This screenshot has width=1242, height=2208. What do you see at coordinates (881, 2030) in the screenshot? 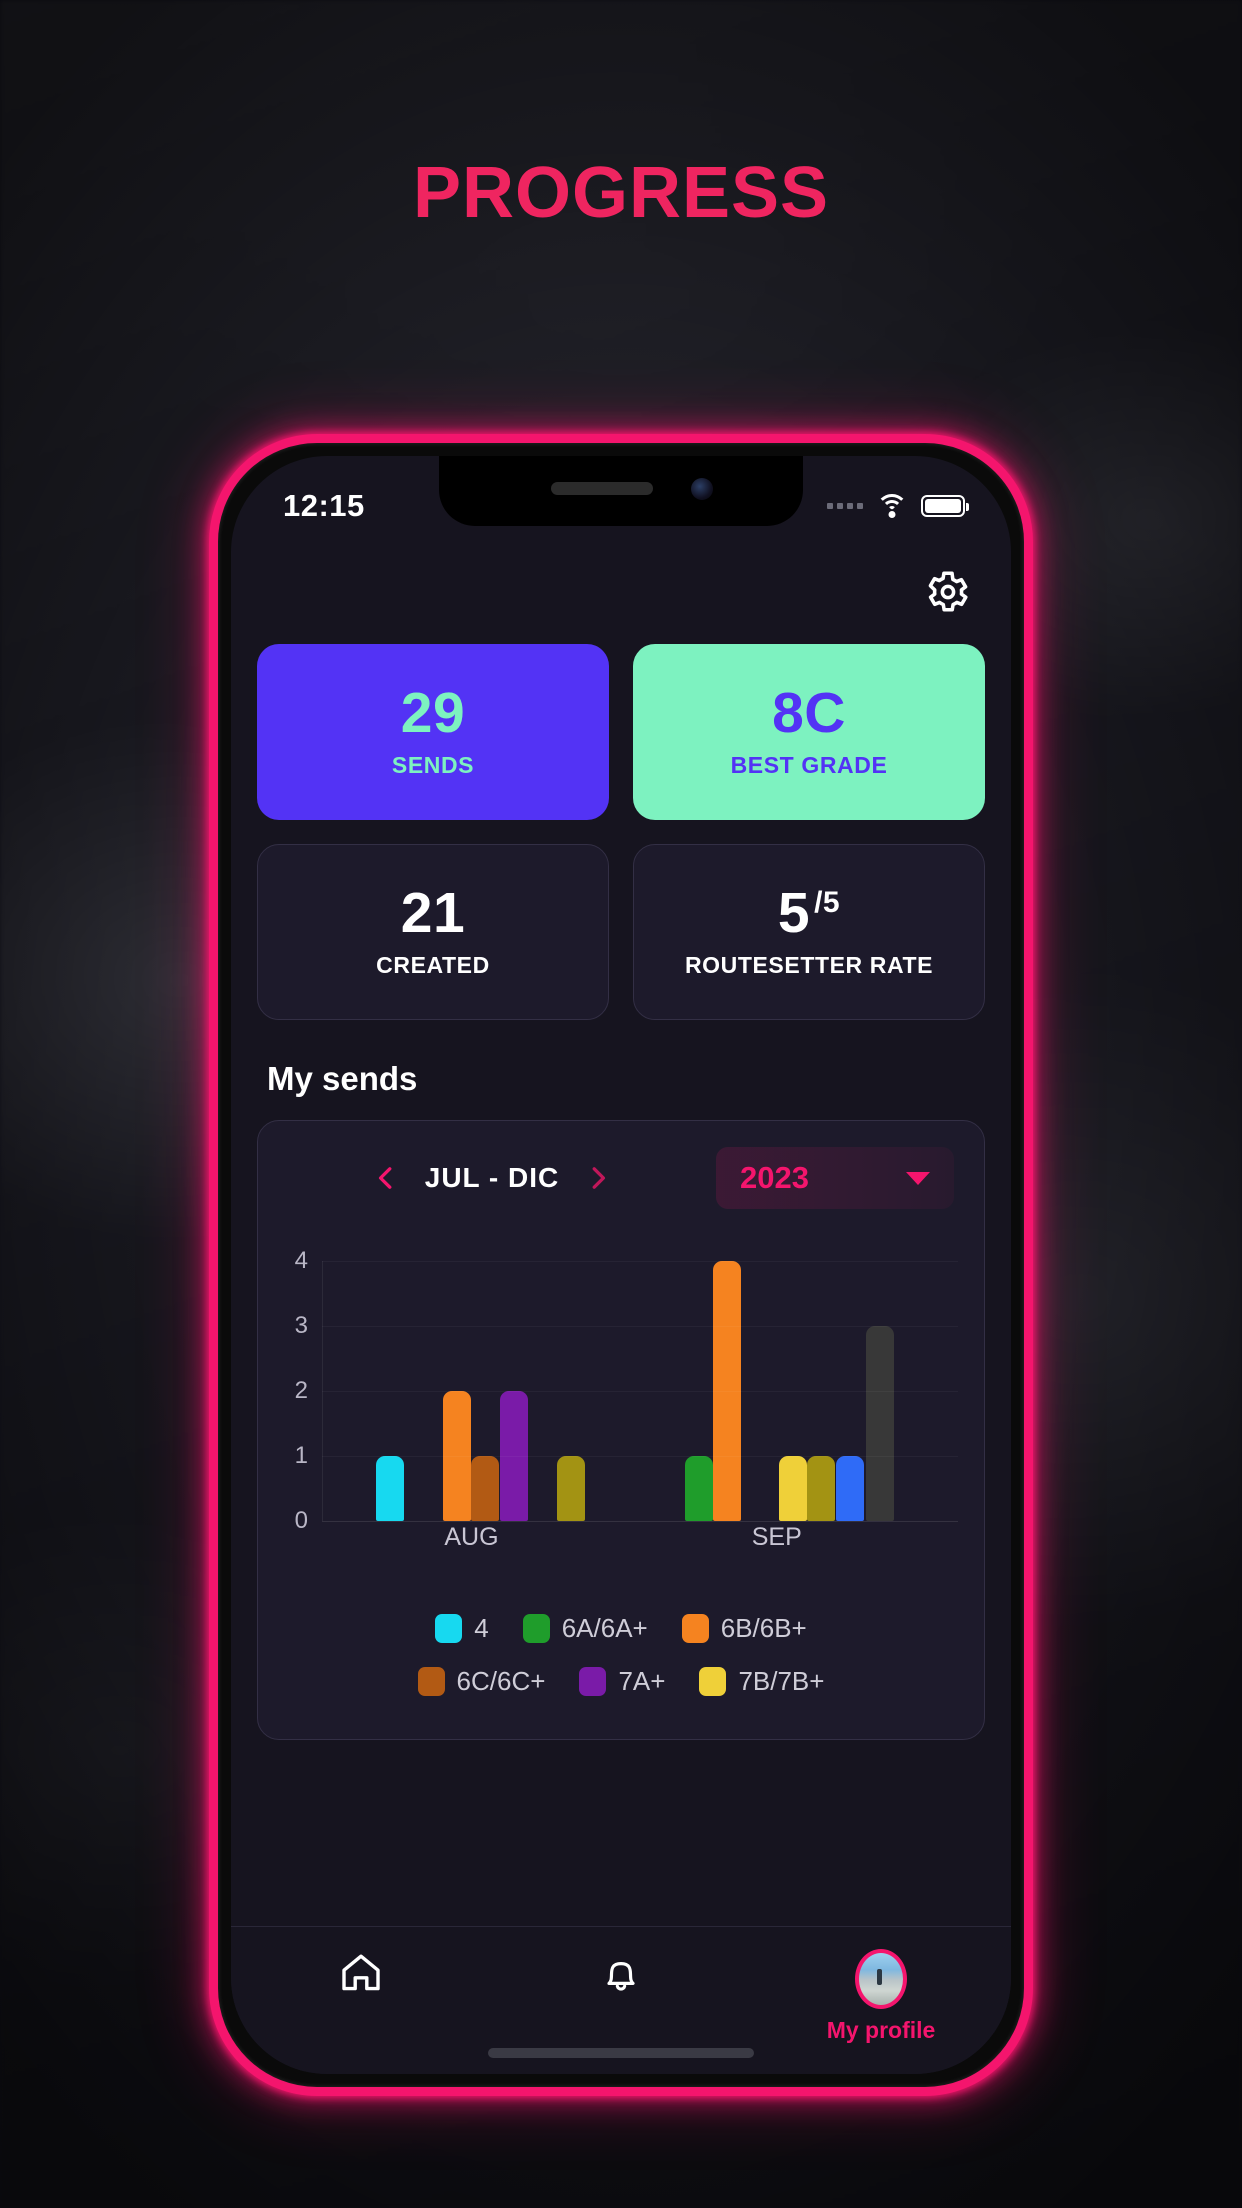
I see `tab-label-my-profile: My profile` at bounding box center [881, 2030].